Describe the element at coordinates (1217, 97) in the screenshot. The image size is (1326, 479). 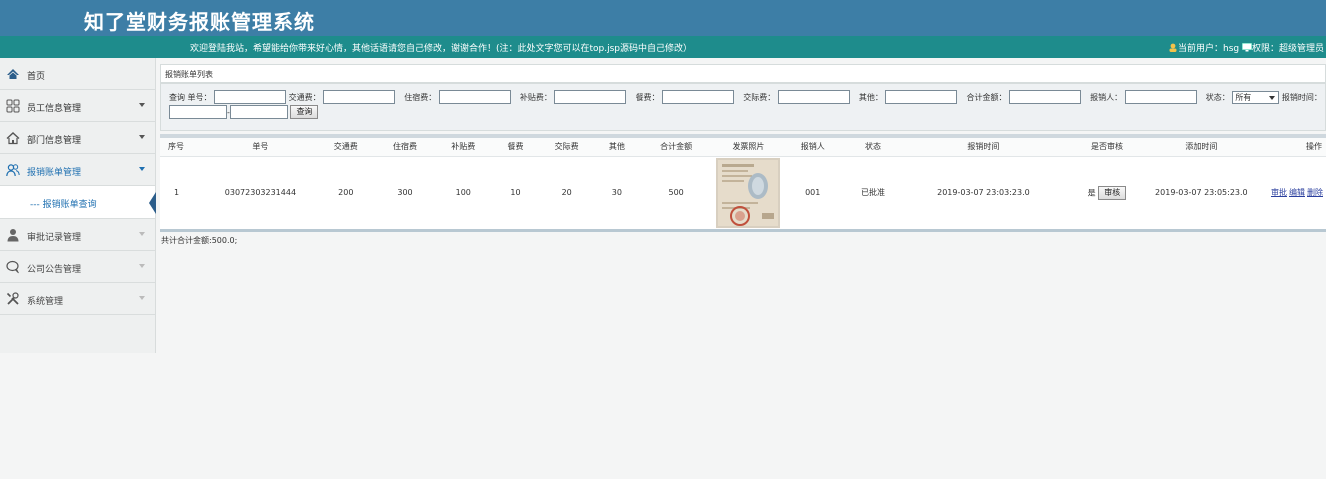
I see `status-label: 状态：` at that location.